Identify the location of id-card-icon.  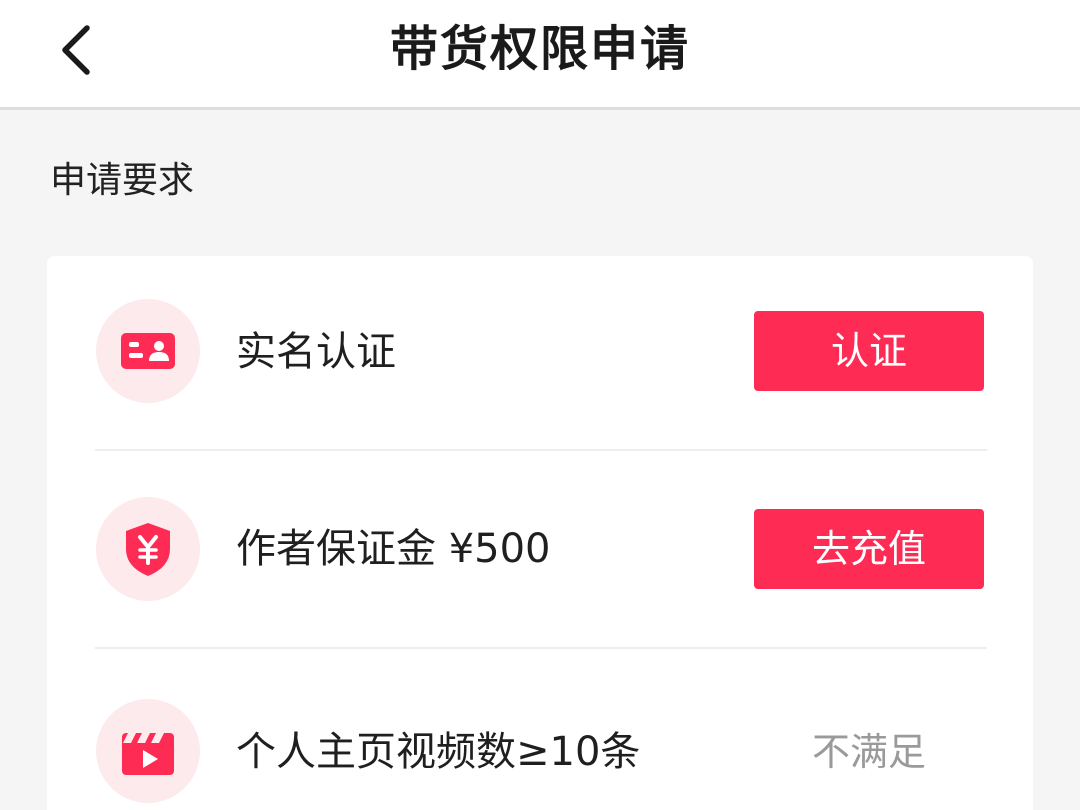
(148, 351).